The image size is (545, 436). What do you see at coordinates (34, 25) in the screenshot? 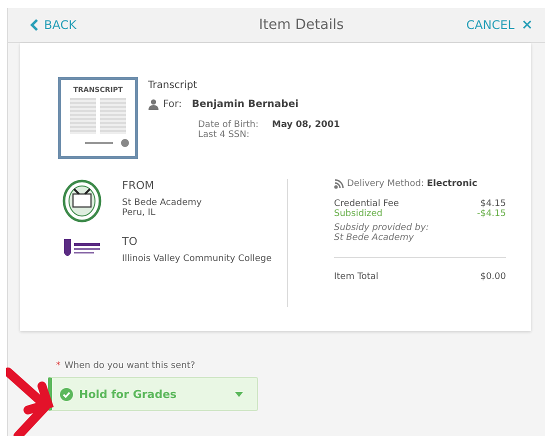
I see `chevron-left-icon` at bounding box center [34, 25].